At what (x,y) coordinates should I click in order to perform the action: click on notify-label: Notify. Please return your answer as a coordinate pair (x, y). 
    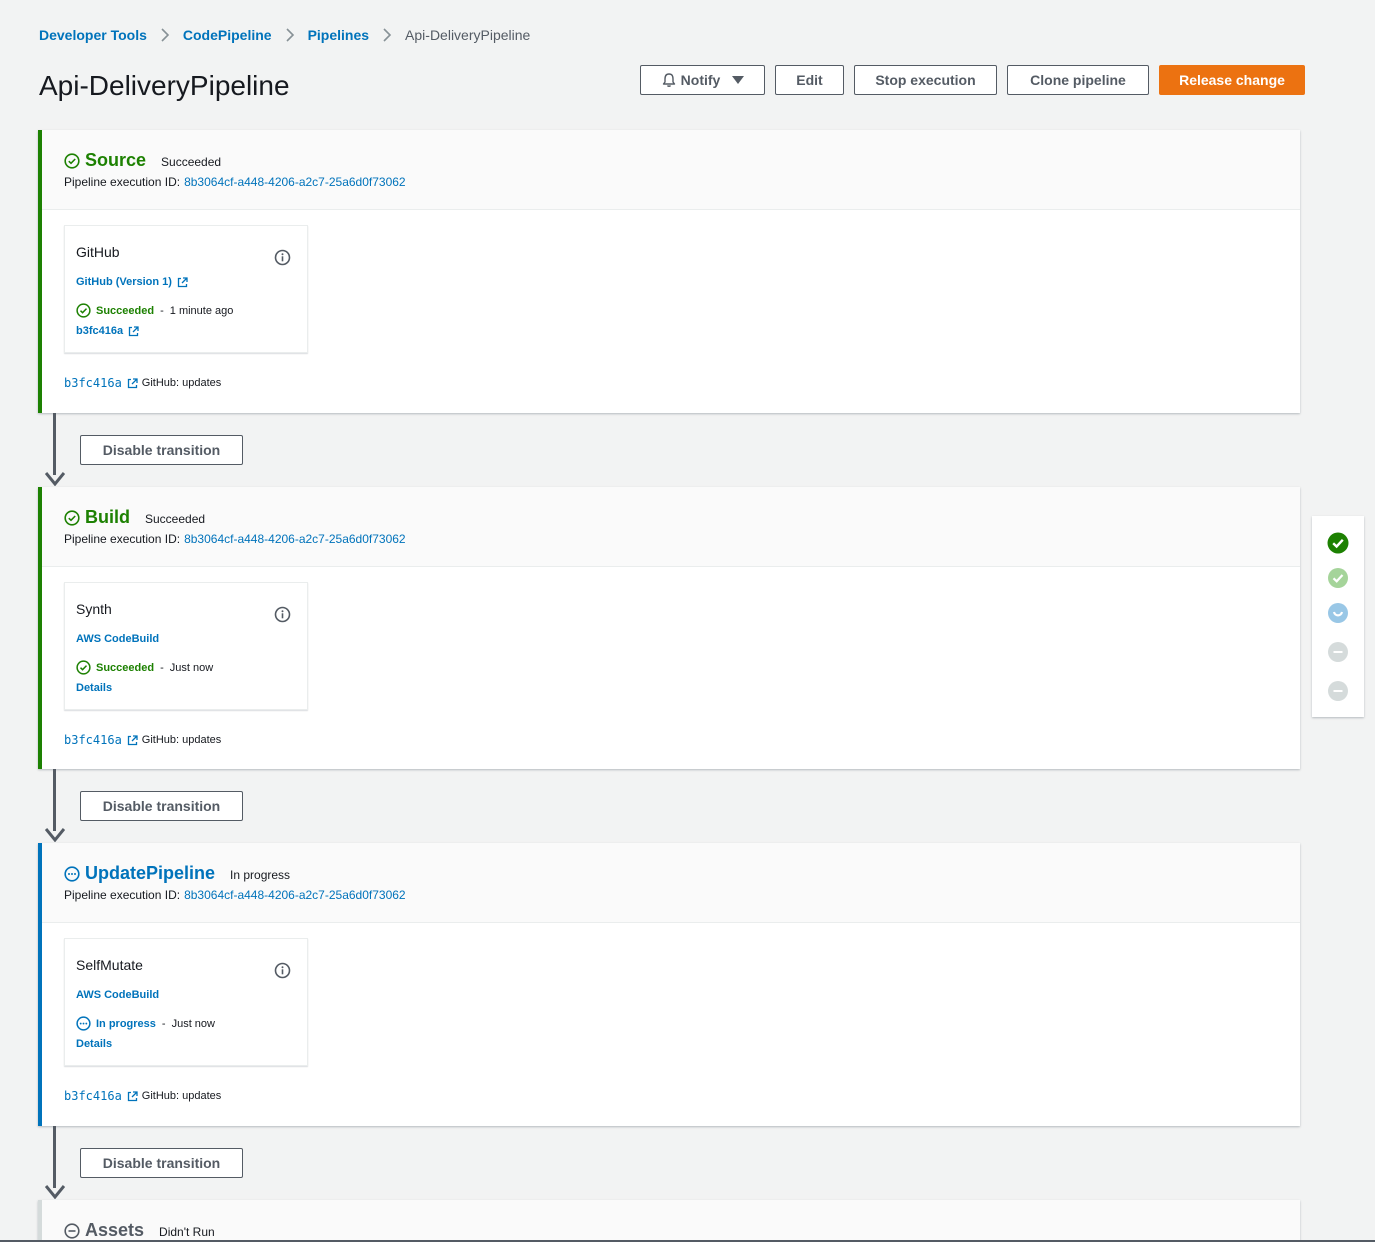
    Looking at the image, I should click on (700, 80).